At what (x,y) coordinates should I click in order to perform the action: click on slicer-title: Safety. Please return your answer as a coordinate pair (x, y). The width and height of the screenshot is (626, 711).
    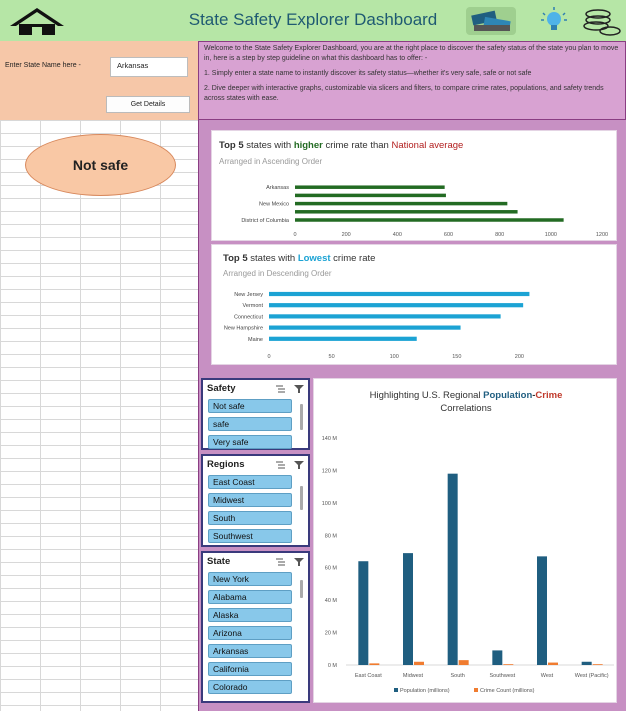
    Looking at the image, I should click on (221, 388).